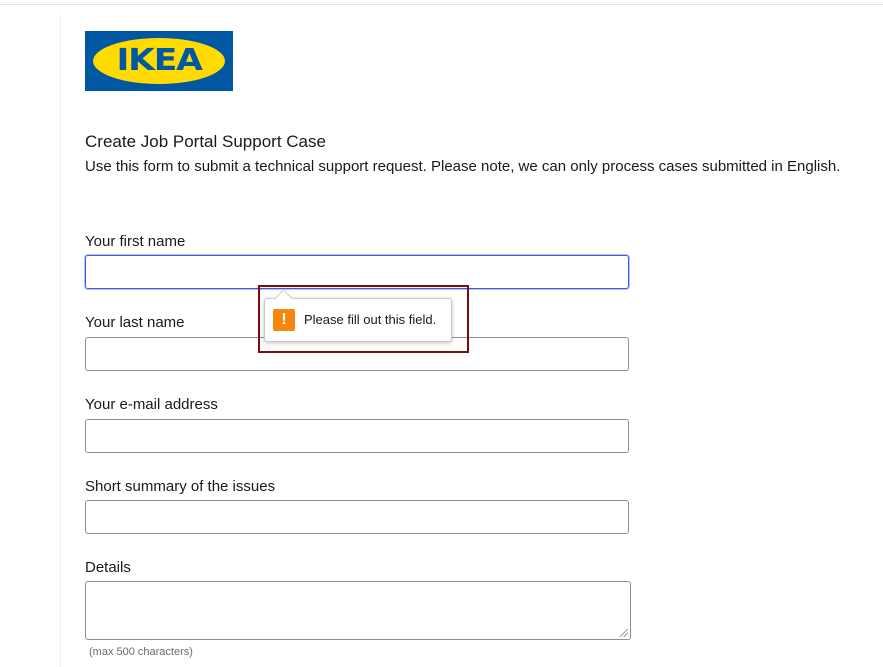 The width and height of the screenshot is (883, 667). I want to click on details-hint: (max 500 characters), so click(141, 652).